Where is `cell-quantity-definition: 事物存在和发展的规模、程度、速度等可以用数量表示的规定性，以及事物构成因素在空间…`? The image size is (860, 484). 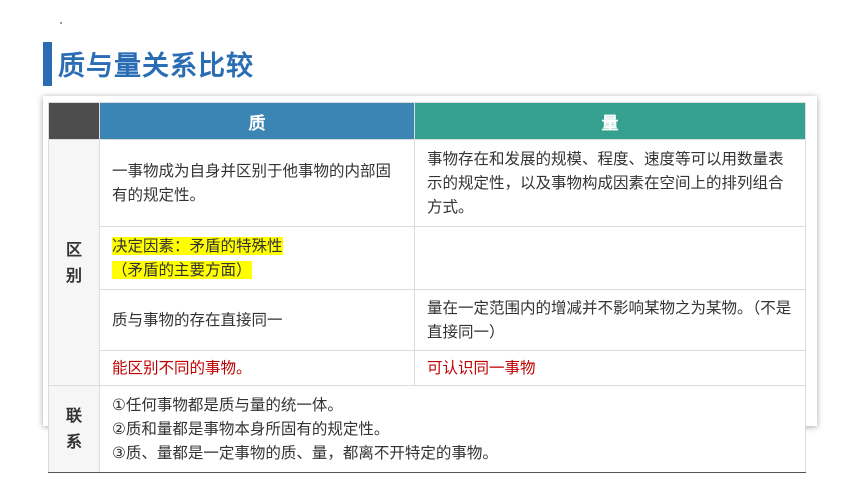 cell-quantity-definition: 事物存在和发展的规模、程度、速度等可以用数量表示的规定性，以及事物构成因素在空间… is located at coordinates (610, 183).